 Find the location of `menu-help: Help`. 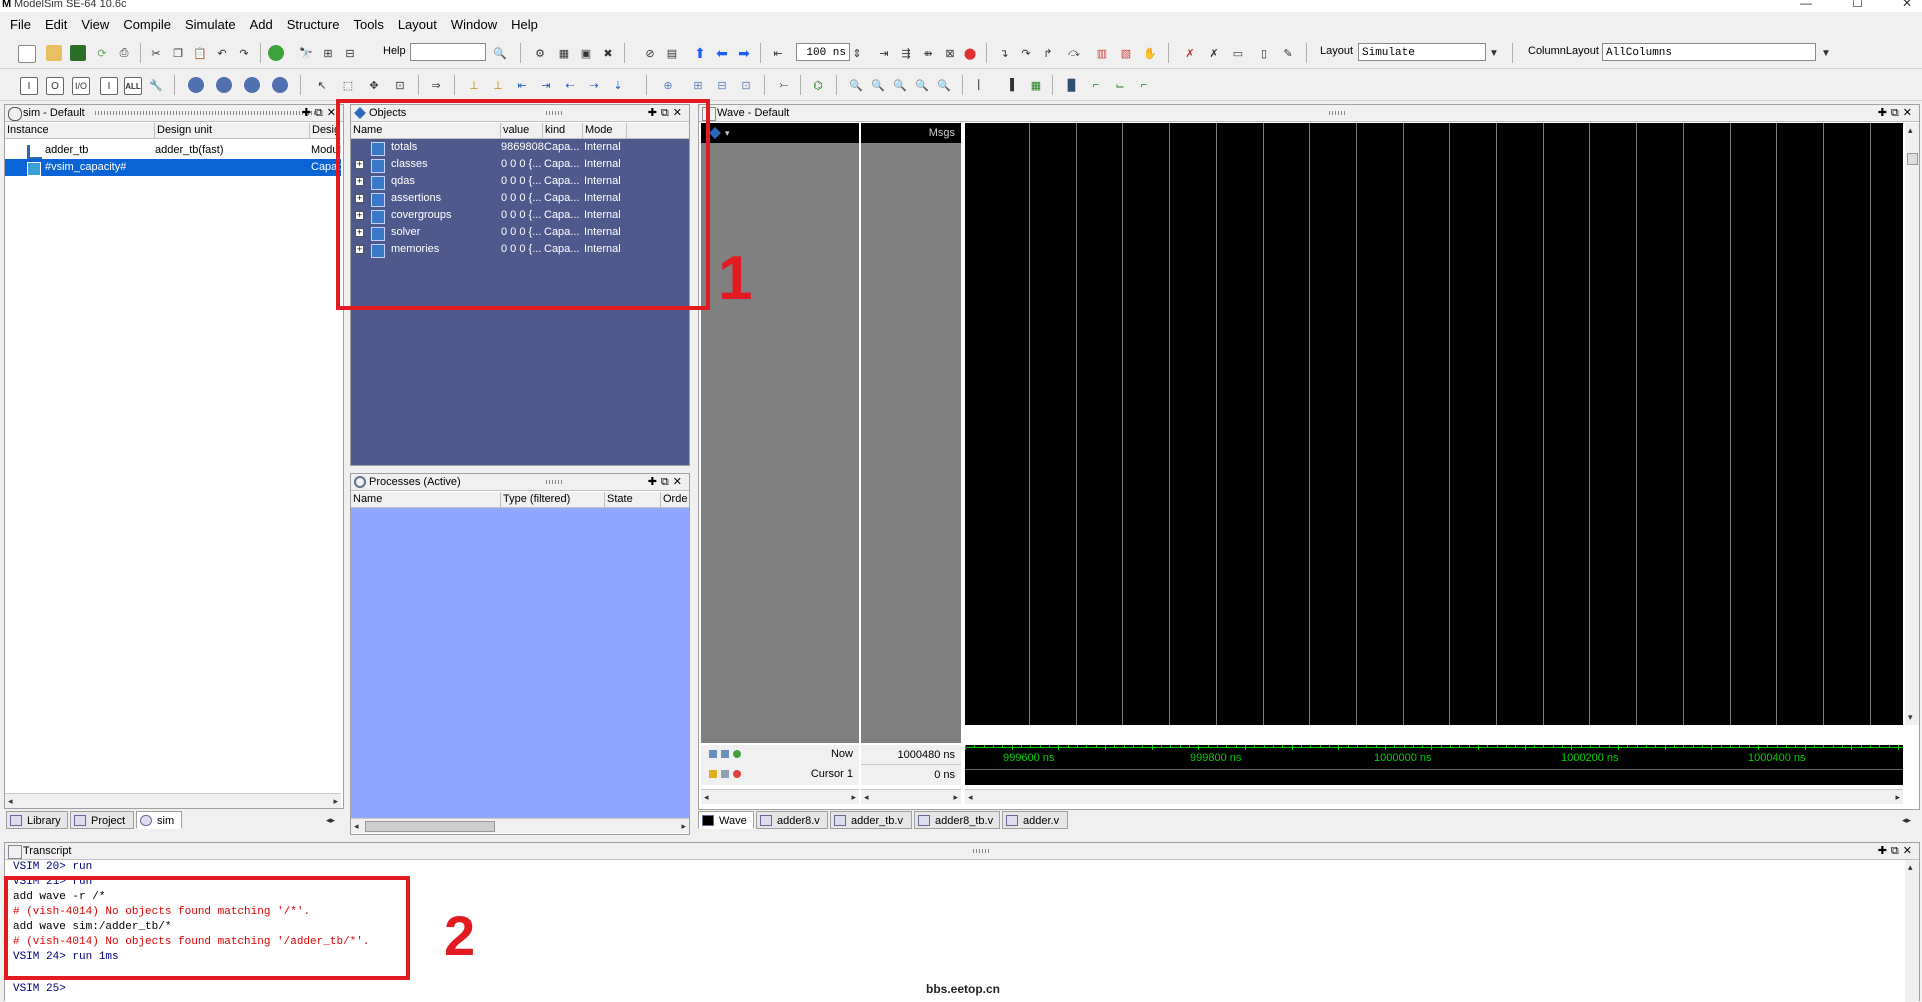

menu-help: Help is located at coordinates (524, 25).